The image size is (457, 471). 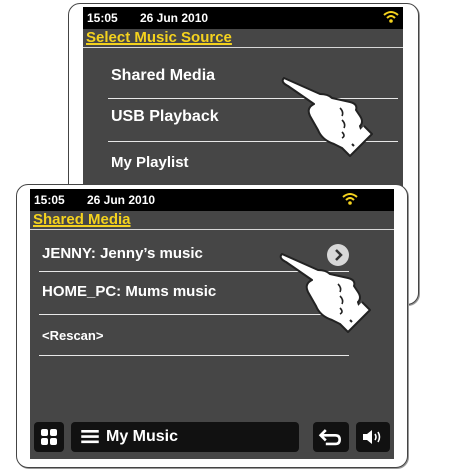 I want to click on menu-item-label: <Rescan>, so click(x=73, y=335).